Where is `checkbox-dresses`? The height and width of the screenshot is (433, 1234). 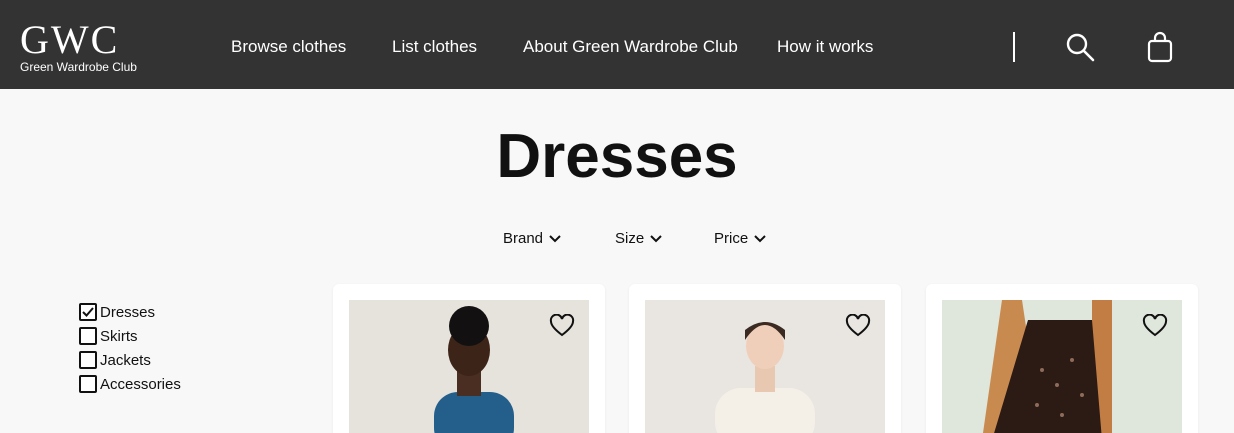 checkbox-dresses is located at coordinates (88, 312).